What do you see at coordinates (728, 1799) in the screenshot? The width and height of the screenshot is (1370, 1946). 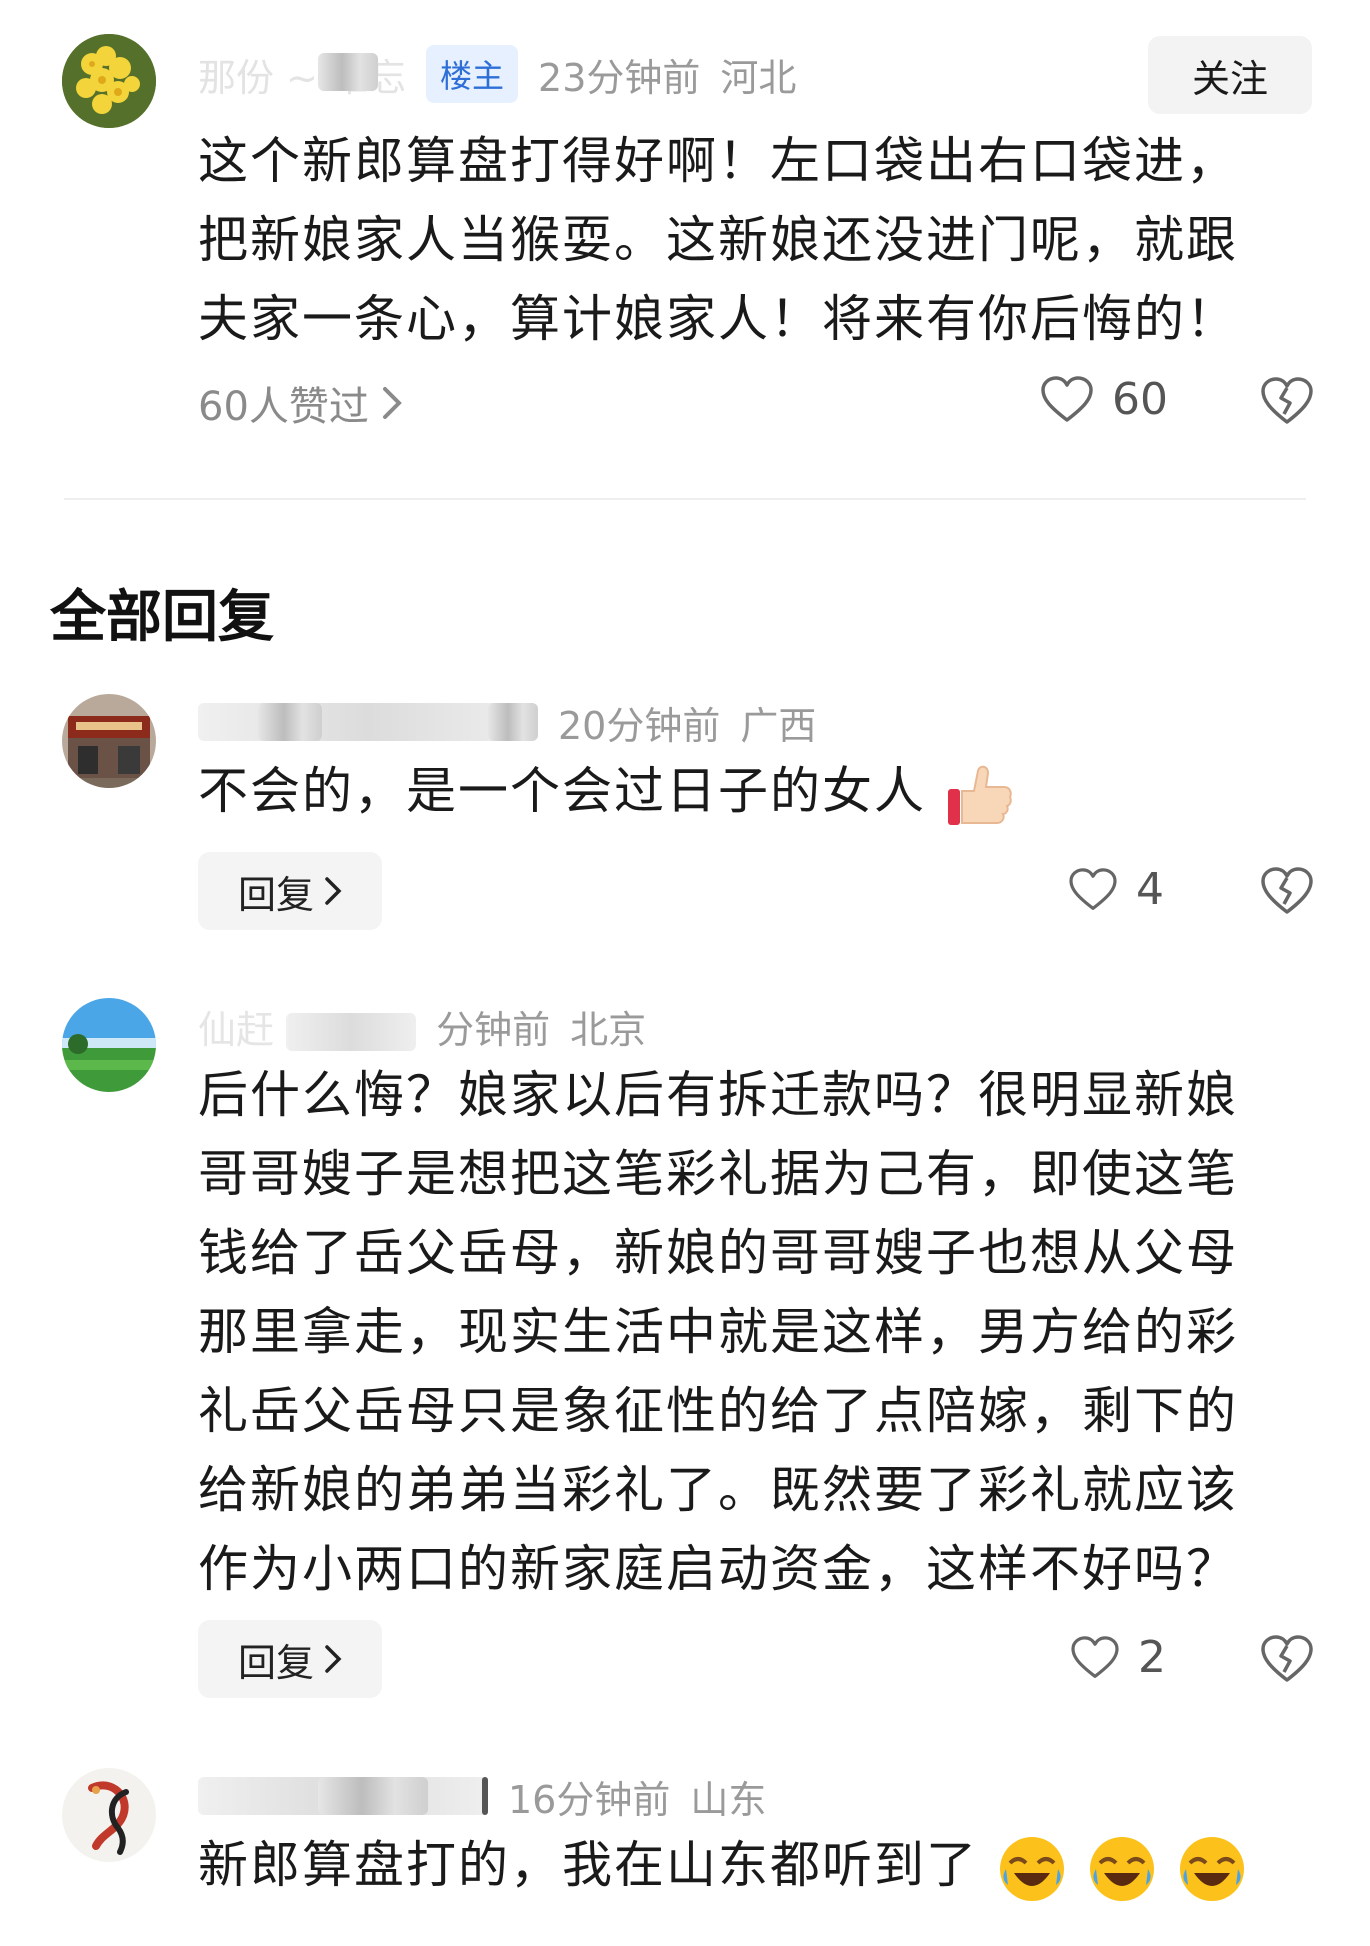 I see `reply-location: 山东` at bounding box center [728, 1799].